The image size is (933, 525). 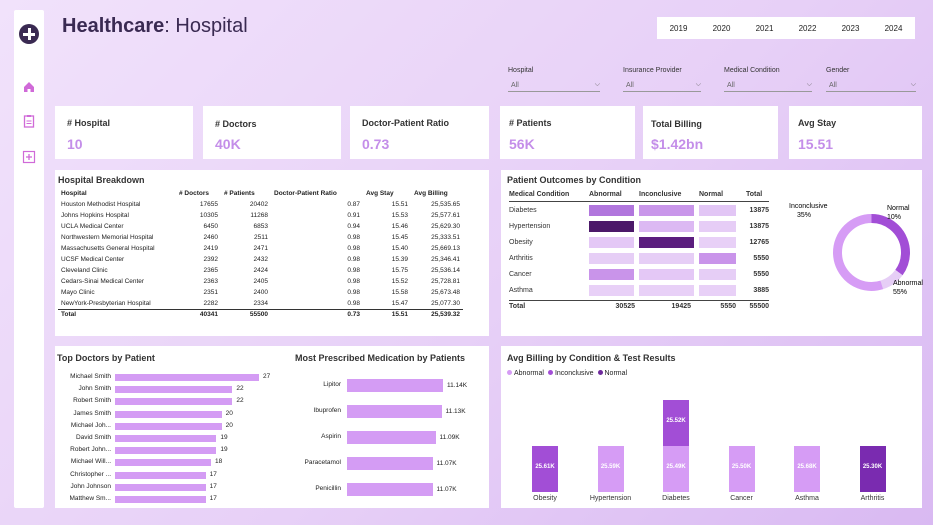 What do you see at coordinates (679, 28) in the screenshot?
I see `year-button: 2019` at bounding box center [679, 28].